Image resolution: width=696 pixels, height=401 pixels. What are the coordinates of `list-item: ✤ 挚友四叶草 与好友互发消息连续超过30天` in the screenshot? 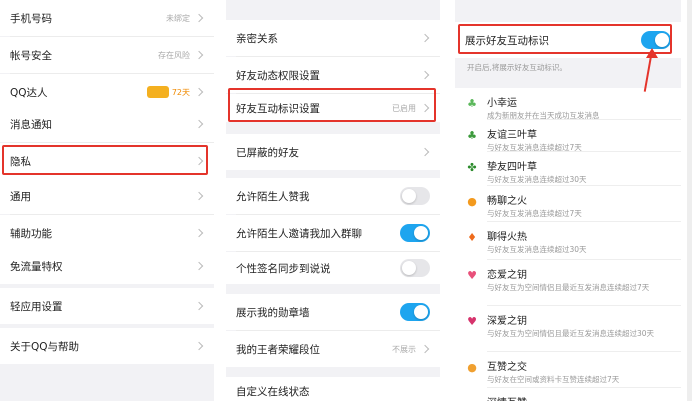 It's located at (568, 169).